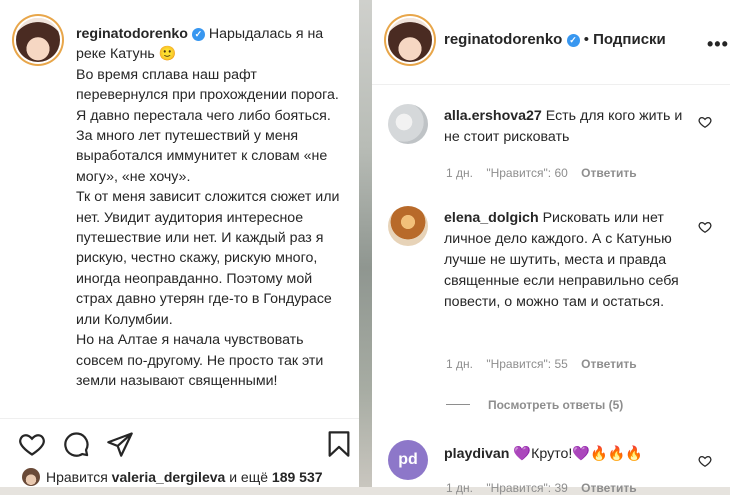 This screenshot has height=495, width=730. Describe the element at coordinates (31, 477) in the screenshot. I see `liker-avatar` at that location.